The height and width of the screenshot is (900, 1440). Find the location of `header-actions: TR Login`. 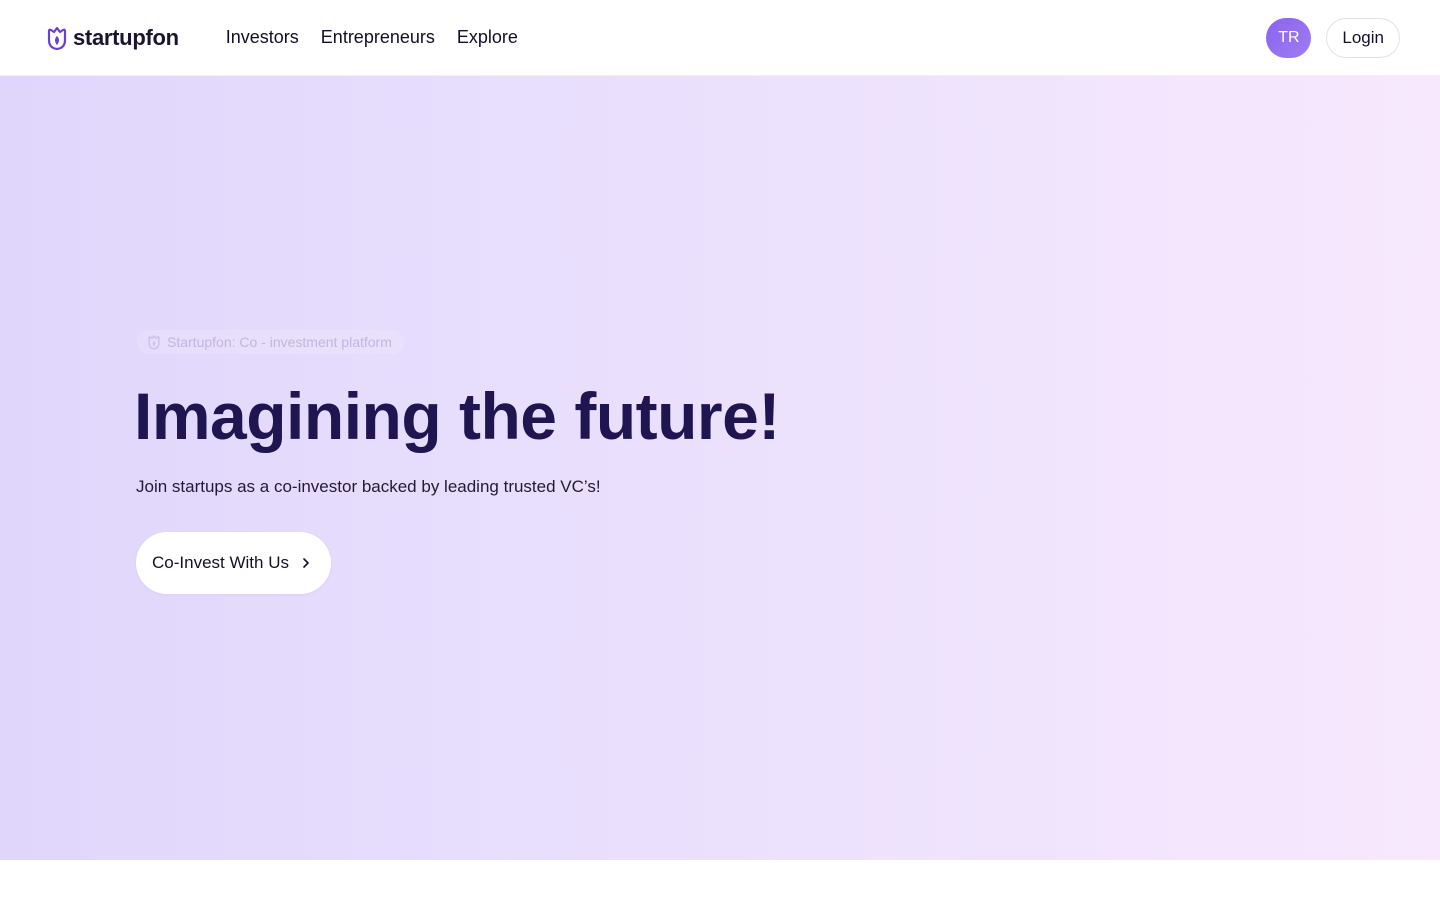

header-actions: TR Login is located at coordinates (1333, 37).